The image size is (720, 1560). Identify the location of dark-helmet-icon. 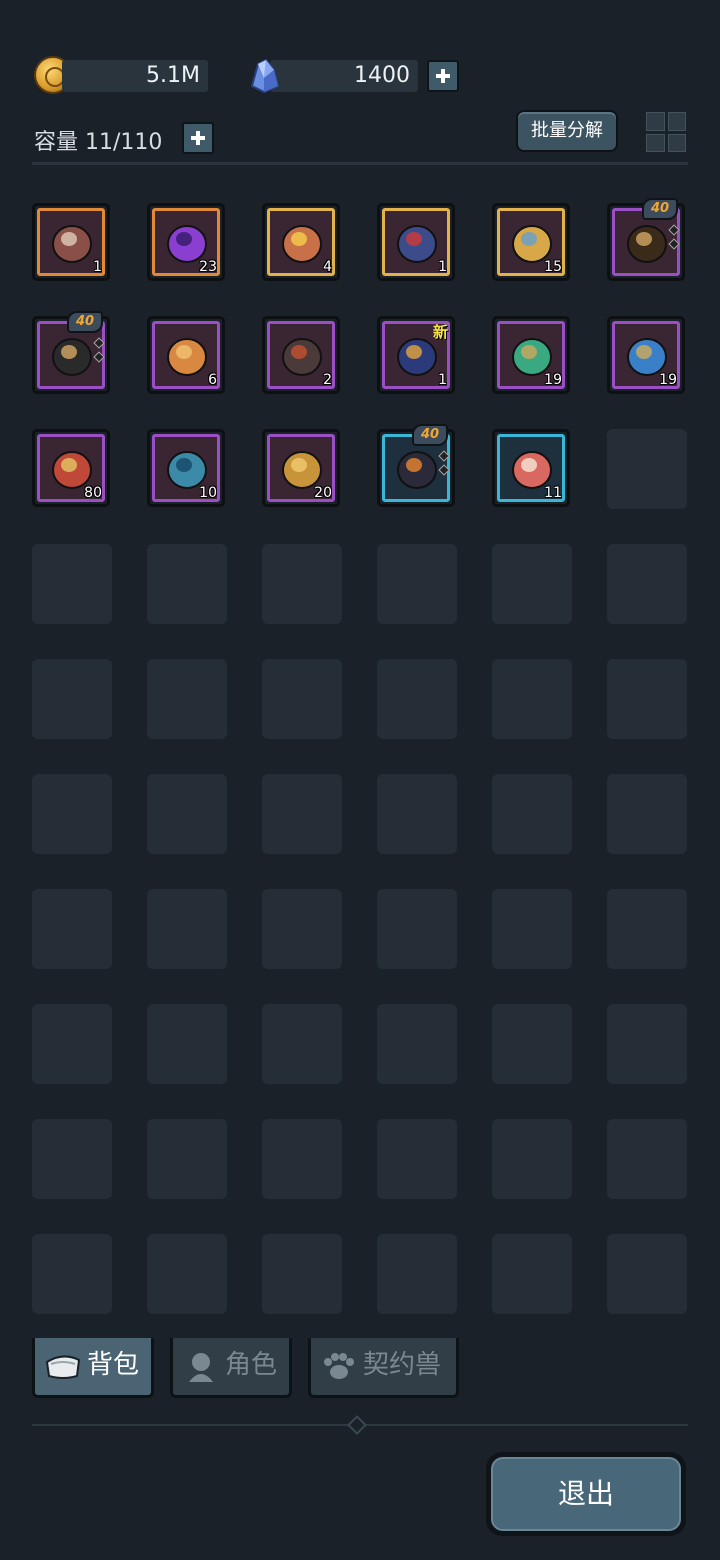
(417, 470).